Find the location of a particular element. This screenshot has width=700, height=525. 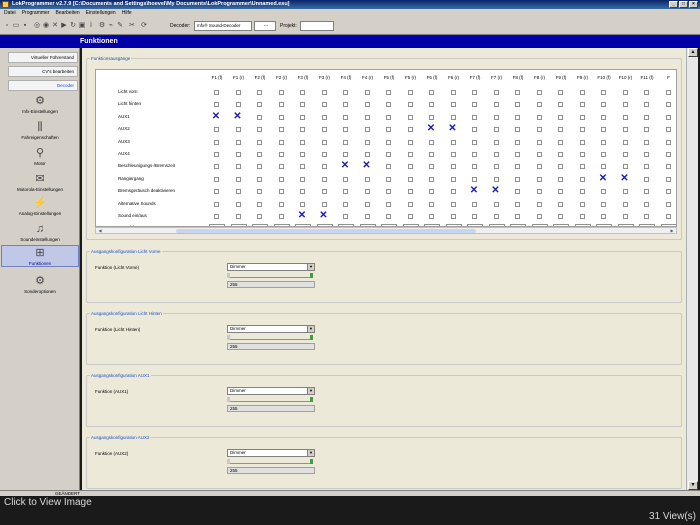

menu-datei: Datei is located at coordinates (10, 13).